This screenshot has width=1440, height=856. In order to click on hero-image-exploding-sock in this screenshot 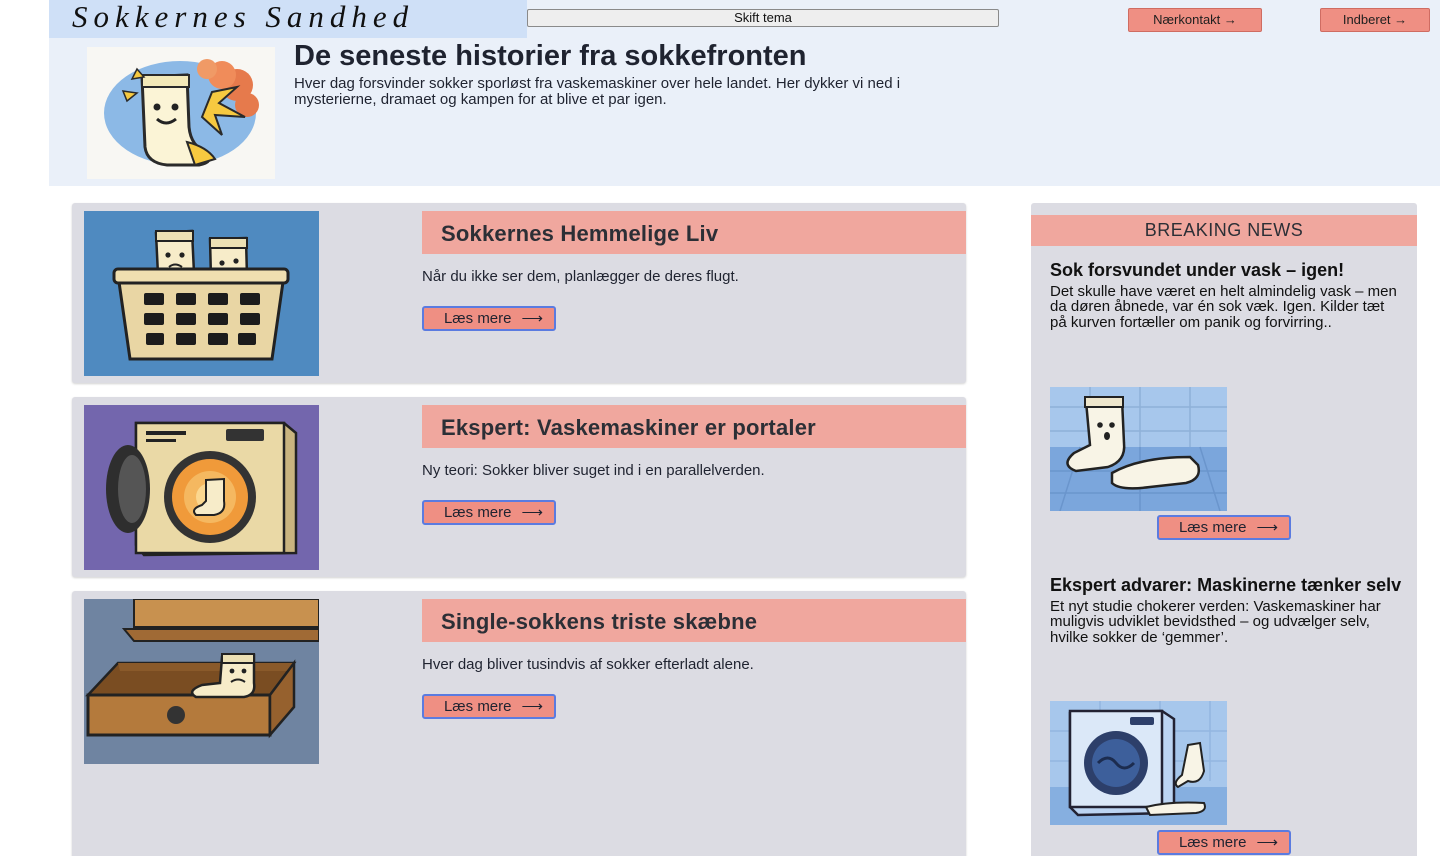, I will do `click(181, 113)`.